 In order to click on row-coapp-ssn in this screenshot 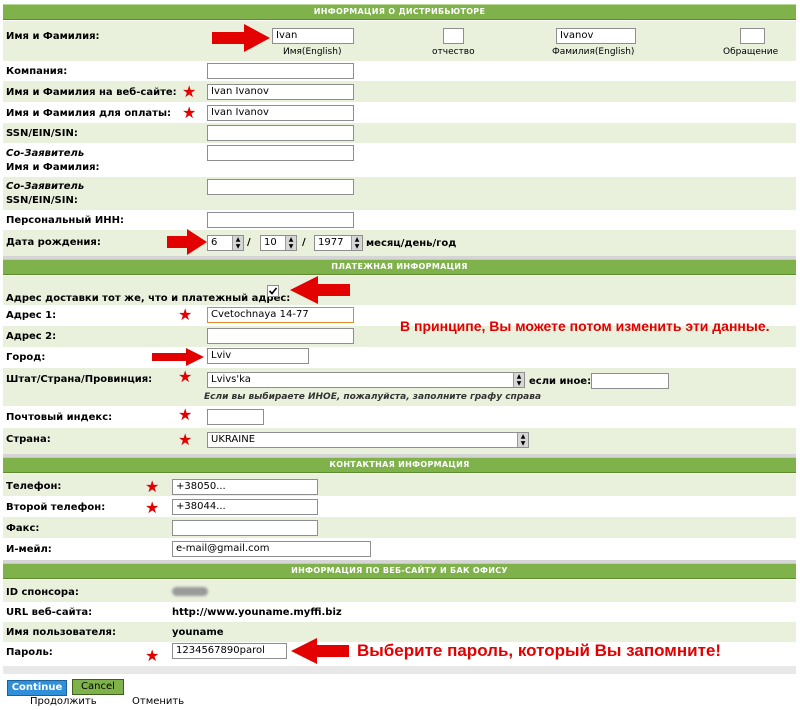, I will do `click(399, 193)`.